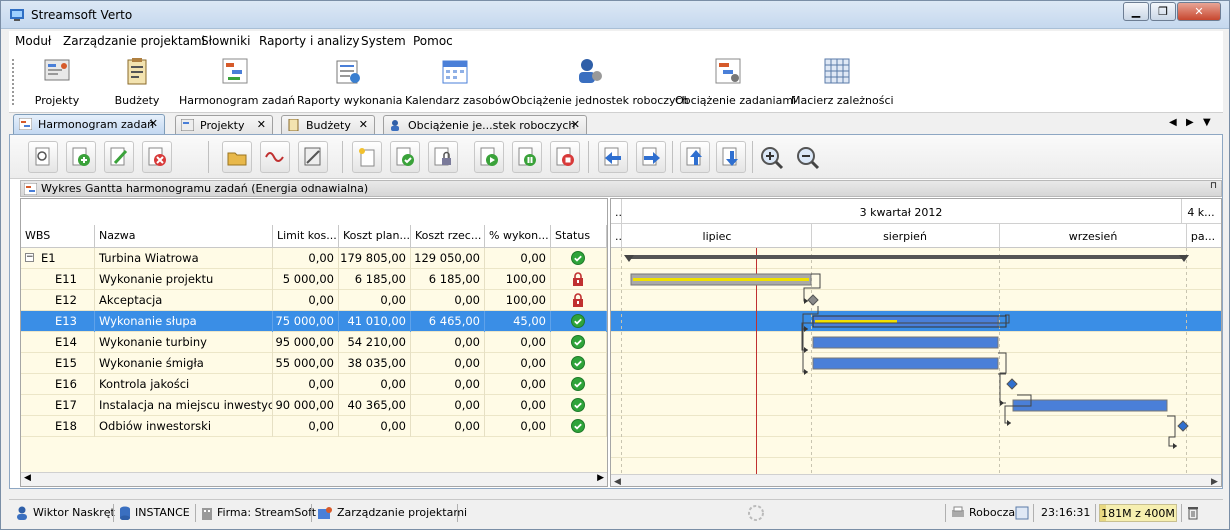 This screenshot has width=1230, height=530. What do you see at coordinates (184, 236) in the screenshot?
I see `col-name: Nazwa` at bounding box center [184, 236].